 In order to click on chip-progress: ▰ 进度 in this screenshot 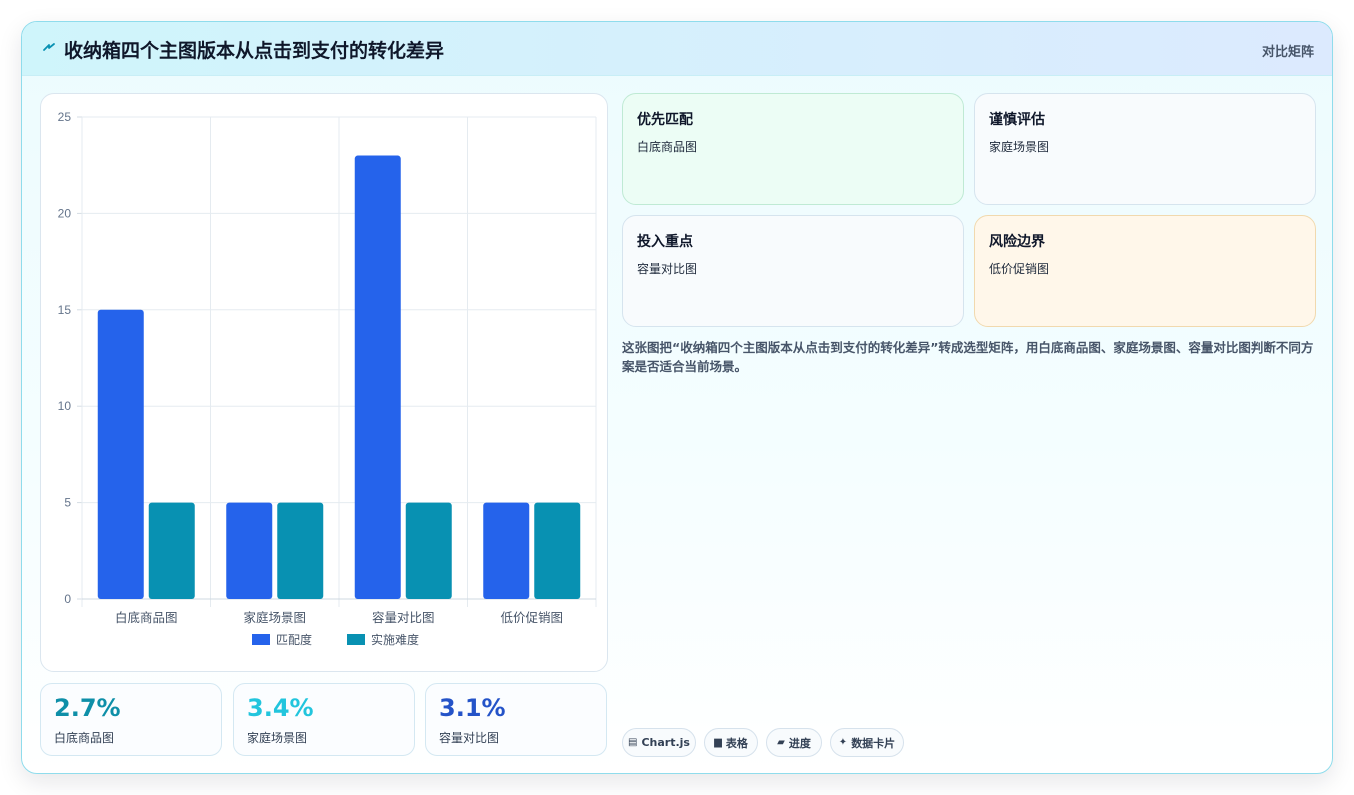, I will do `click(794, 742)`.